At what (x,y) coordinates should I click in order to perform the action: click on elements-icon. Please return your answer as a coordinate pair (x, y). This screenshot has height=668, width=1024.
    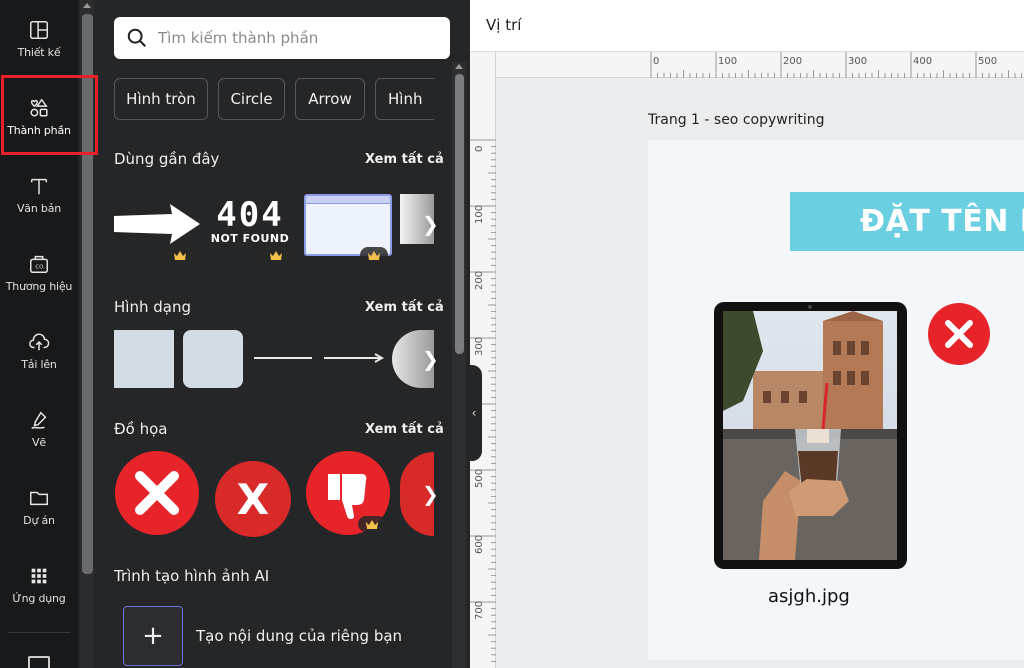
    Looking at the image, I should click on (39, 107).